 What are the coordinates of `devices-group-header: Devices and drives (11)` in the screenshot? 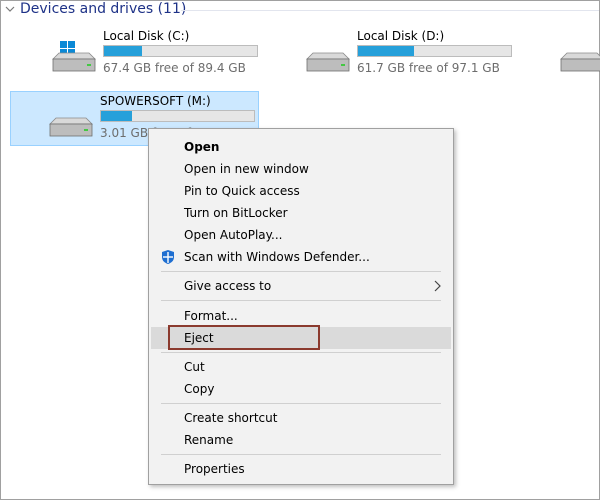 It's located at (94, 10).